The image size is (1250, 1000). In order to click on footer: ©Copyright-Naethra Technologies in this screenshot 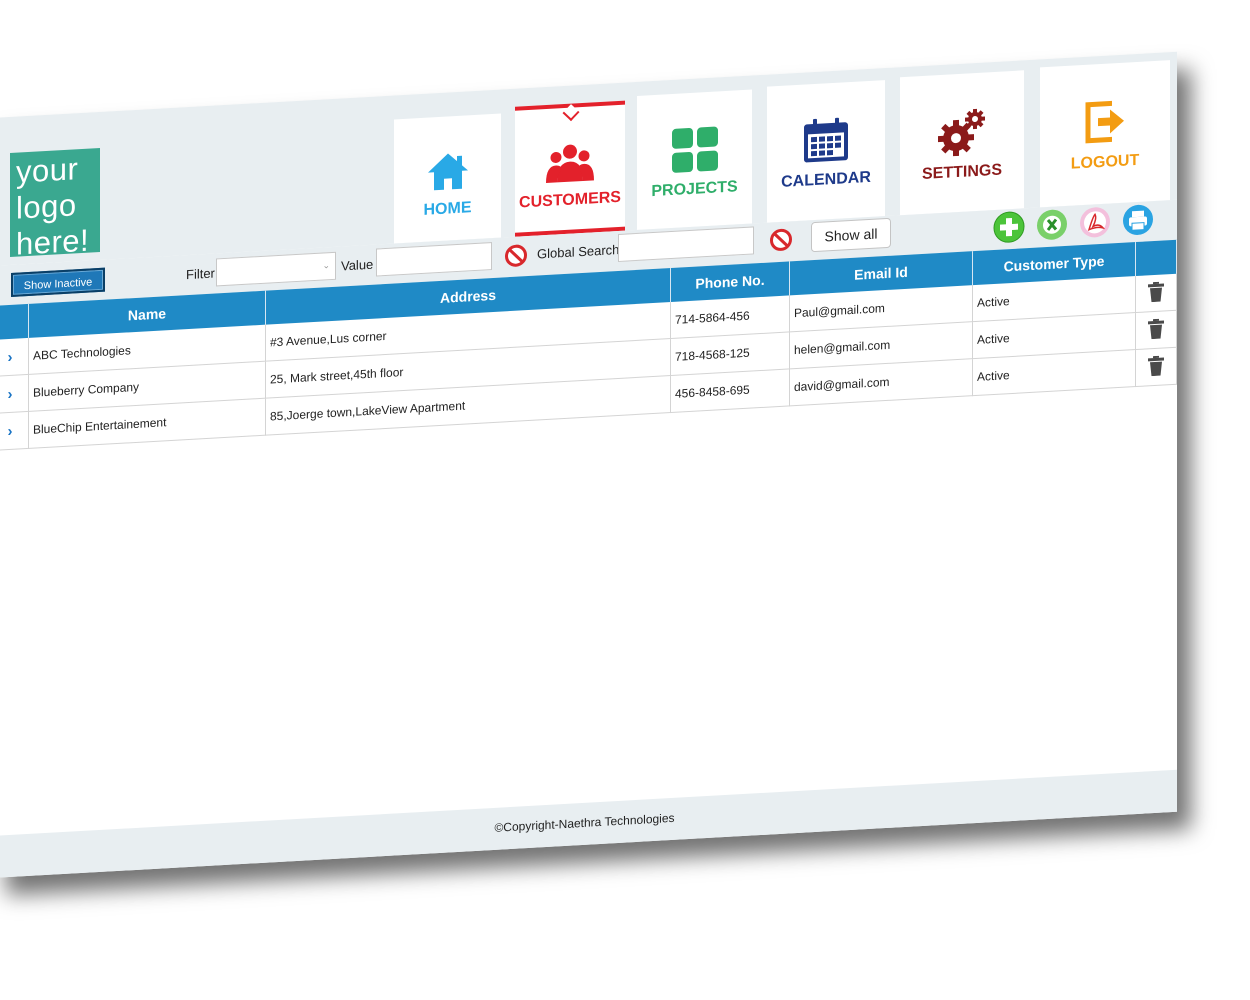, I will do `click(588, 823)`.